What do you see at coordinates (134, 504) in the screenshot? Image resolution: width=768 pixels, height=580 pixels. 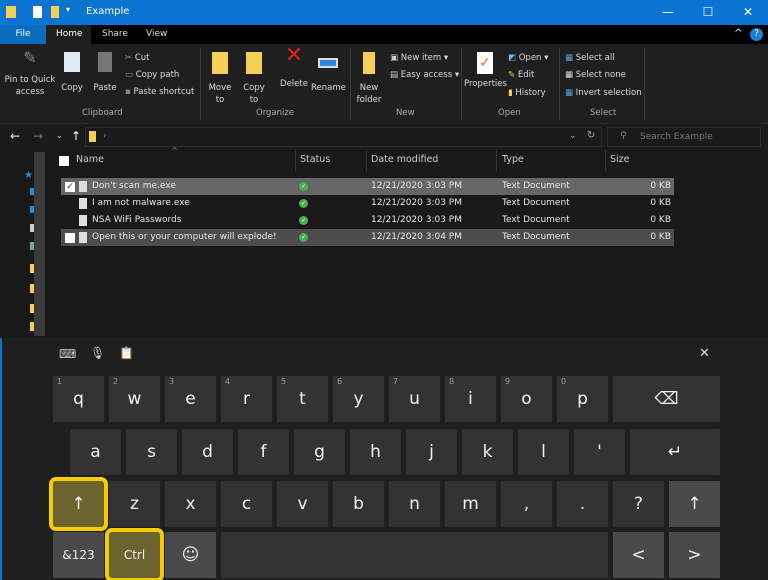 I see `key-z: z` at bounding box center [134, 504].